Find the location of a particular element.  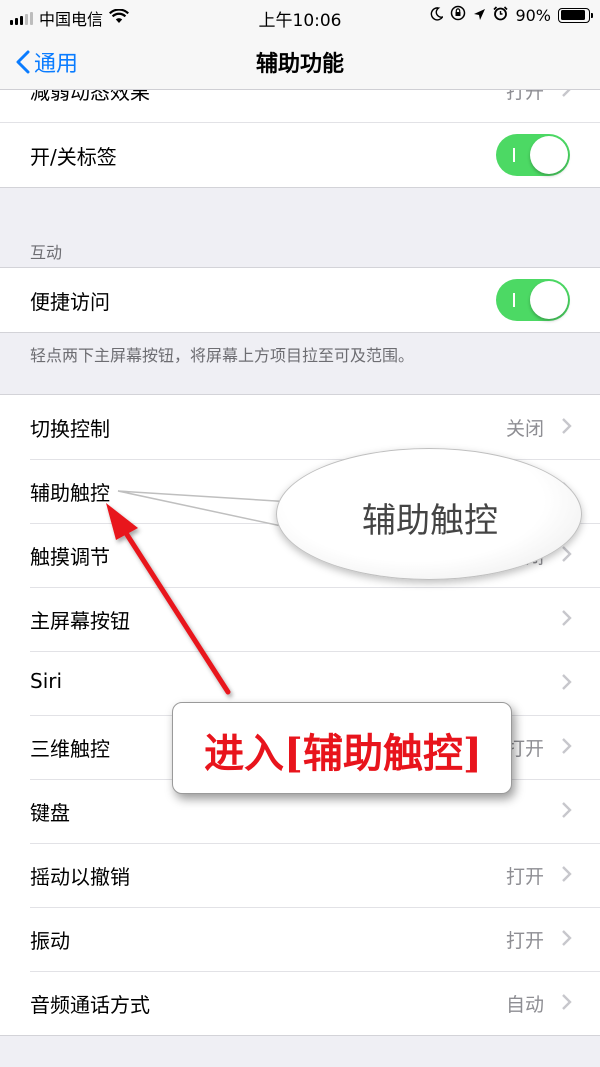

speech-bubble: 辅助触控 is located at coordinates (429, 514).